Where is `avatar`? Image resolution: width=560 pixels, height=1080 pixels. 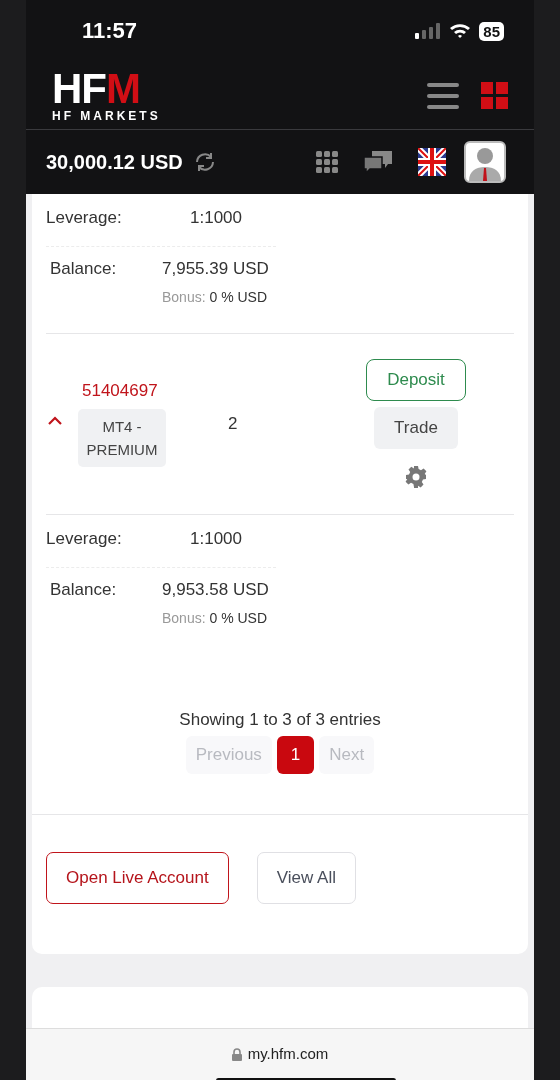
avatar is located at coordinates (485, 162).